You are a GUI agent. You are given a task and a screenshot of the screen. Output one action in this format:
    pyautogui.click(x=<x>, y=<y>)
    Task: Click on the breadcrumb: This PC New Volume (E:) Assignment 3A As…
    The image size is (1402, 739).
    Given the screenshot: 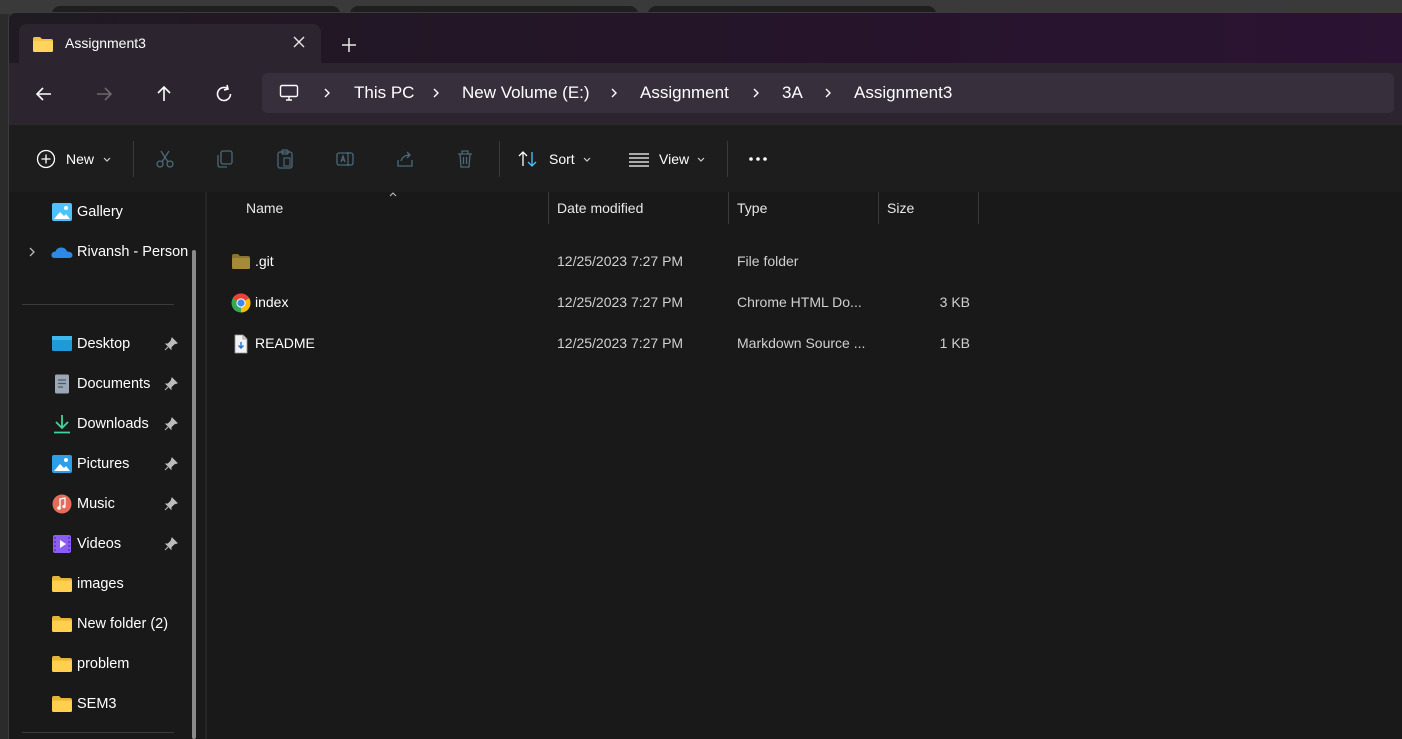 What is the action you would take?
    pyautogui.click(x=828, y=93)
    